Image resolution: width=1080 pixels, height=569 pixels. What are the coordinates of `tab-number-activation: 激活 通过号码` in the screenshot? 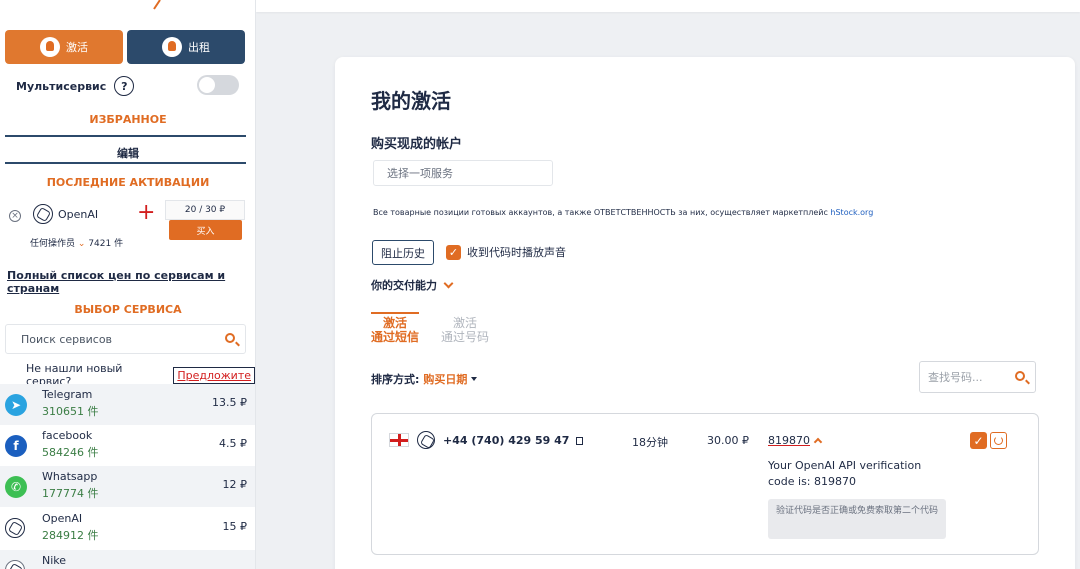 It's located at (465, 328).